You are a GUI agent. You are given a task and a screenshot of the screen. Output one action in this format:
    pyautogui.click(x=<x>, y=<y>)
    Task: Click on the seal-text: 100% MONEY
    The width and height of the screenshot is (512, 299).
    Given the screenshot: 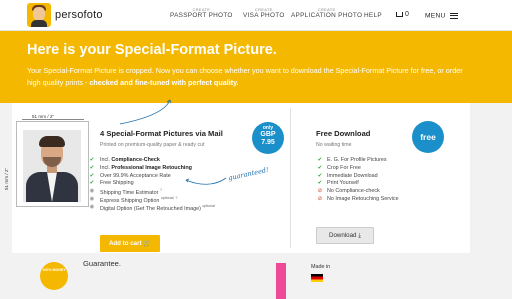 What is the action you would take?
    pyautogui.click(x=54, y=270)
    